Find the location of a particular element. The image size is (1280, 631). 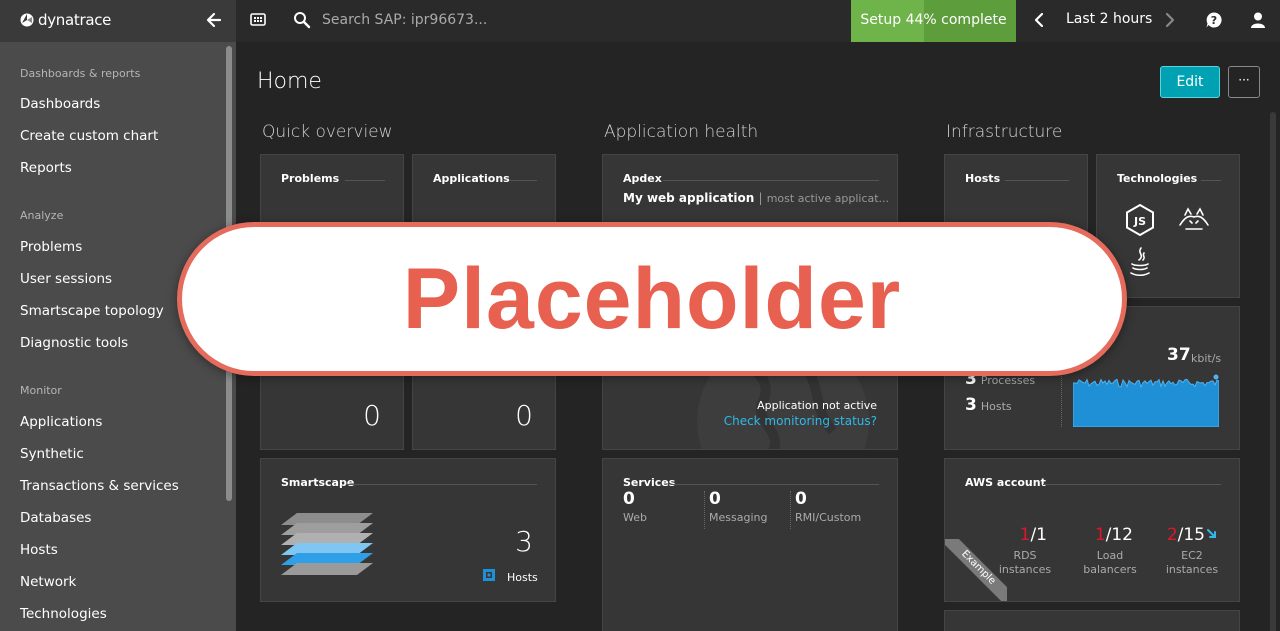

technologies-tile-title: Technologies is located at coordinates (1157, 178).